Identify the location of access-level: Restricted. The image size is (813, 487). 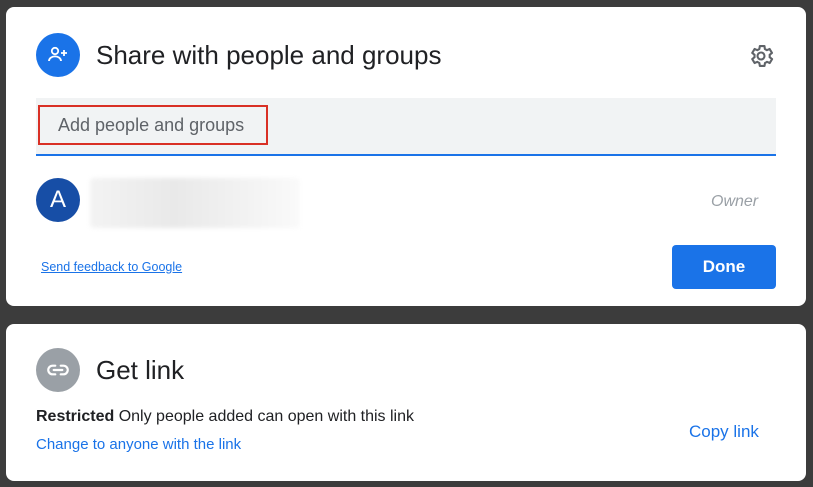
(75, 416).